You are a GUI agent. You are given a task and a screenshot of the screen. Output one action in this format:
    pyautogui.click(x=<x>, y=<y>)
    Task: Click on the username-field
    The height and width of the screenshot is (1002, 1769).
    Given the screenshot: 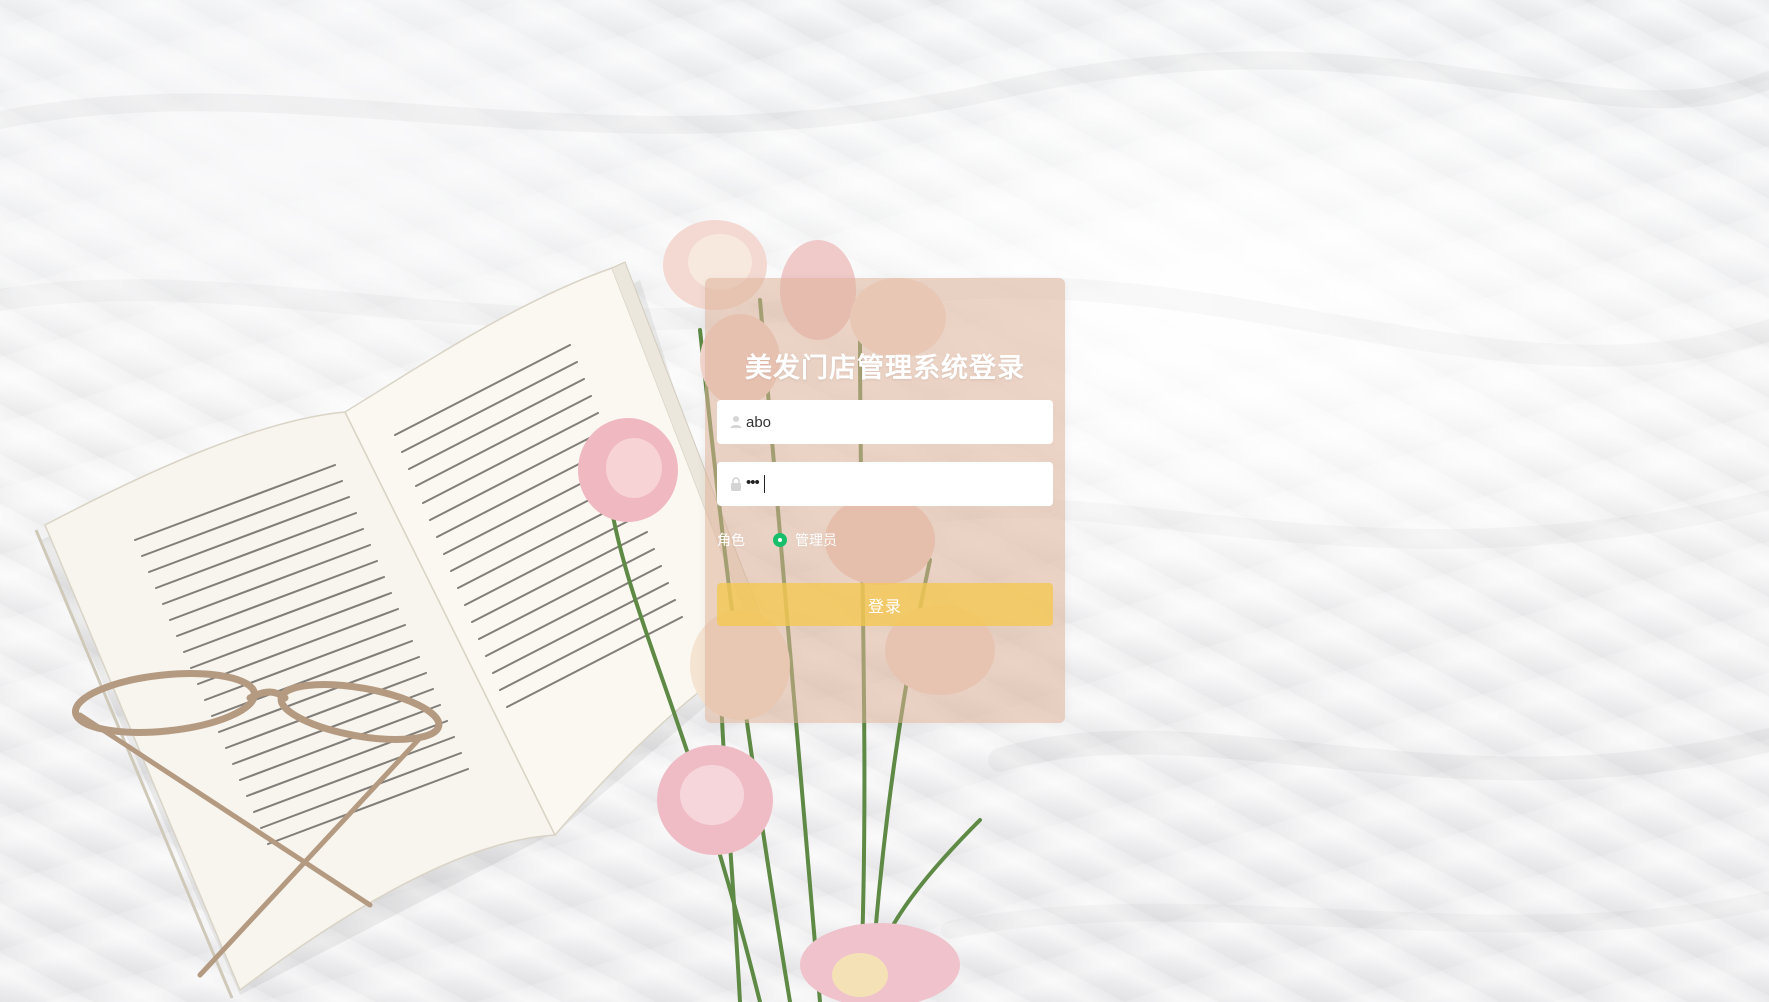 What is the action you would take?
    pyautogui.click(x=885, y=422)
    